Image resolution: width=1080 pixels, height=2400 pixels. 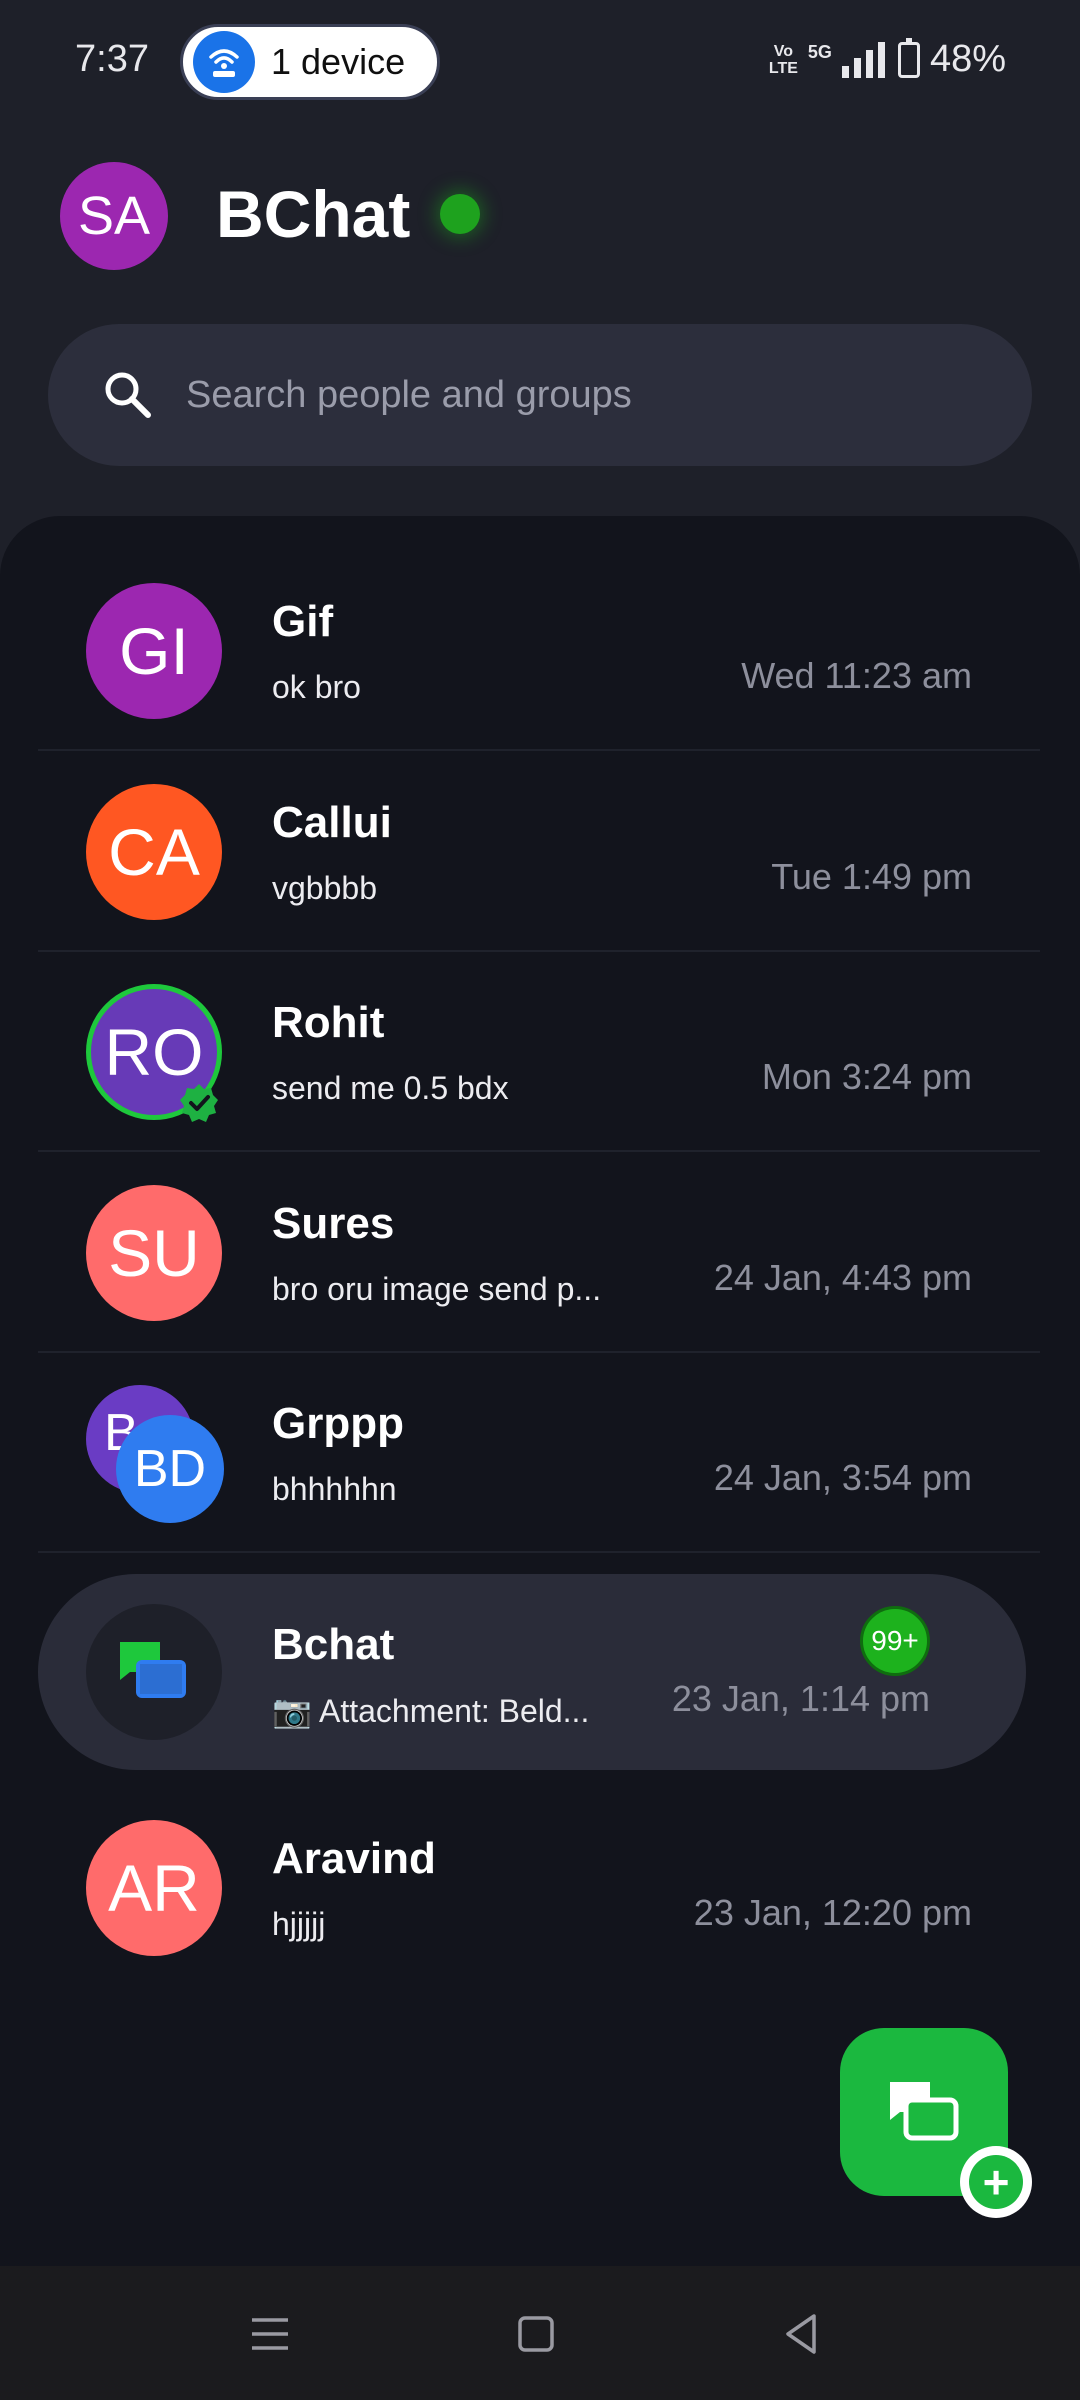 What do you see at coordinates (338, 61) in the screenshot?
I see `hotspot-label: 1 device` at bounding box center [338, 61].